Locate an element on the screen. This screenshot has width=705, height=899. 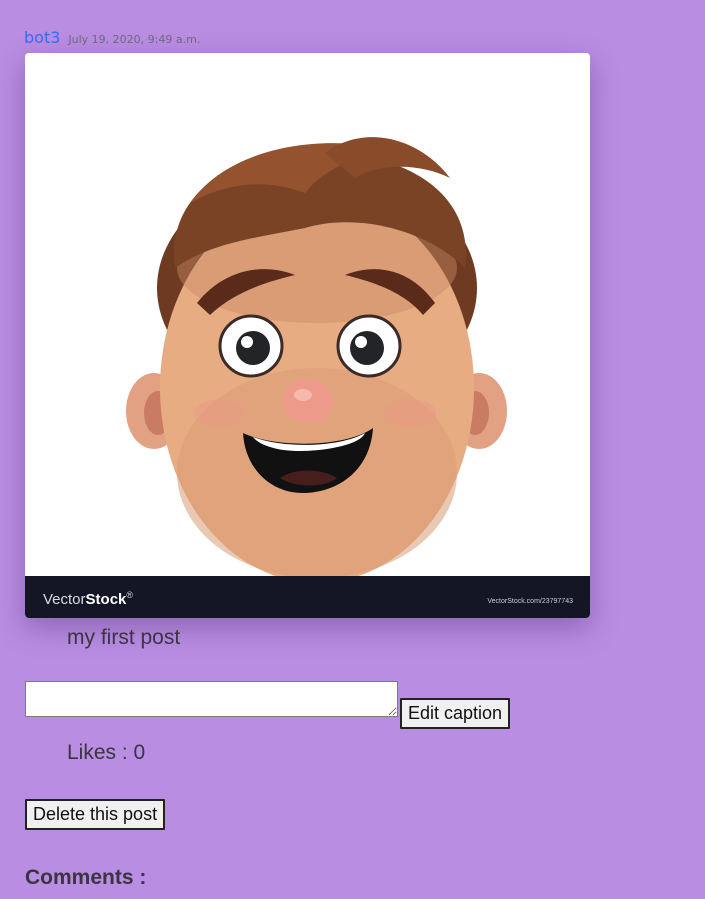
comments-heading: Comments : is located at coordinates (86, 877).